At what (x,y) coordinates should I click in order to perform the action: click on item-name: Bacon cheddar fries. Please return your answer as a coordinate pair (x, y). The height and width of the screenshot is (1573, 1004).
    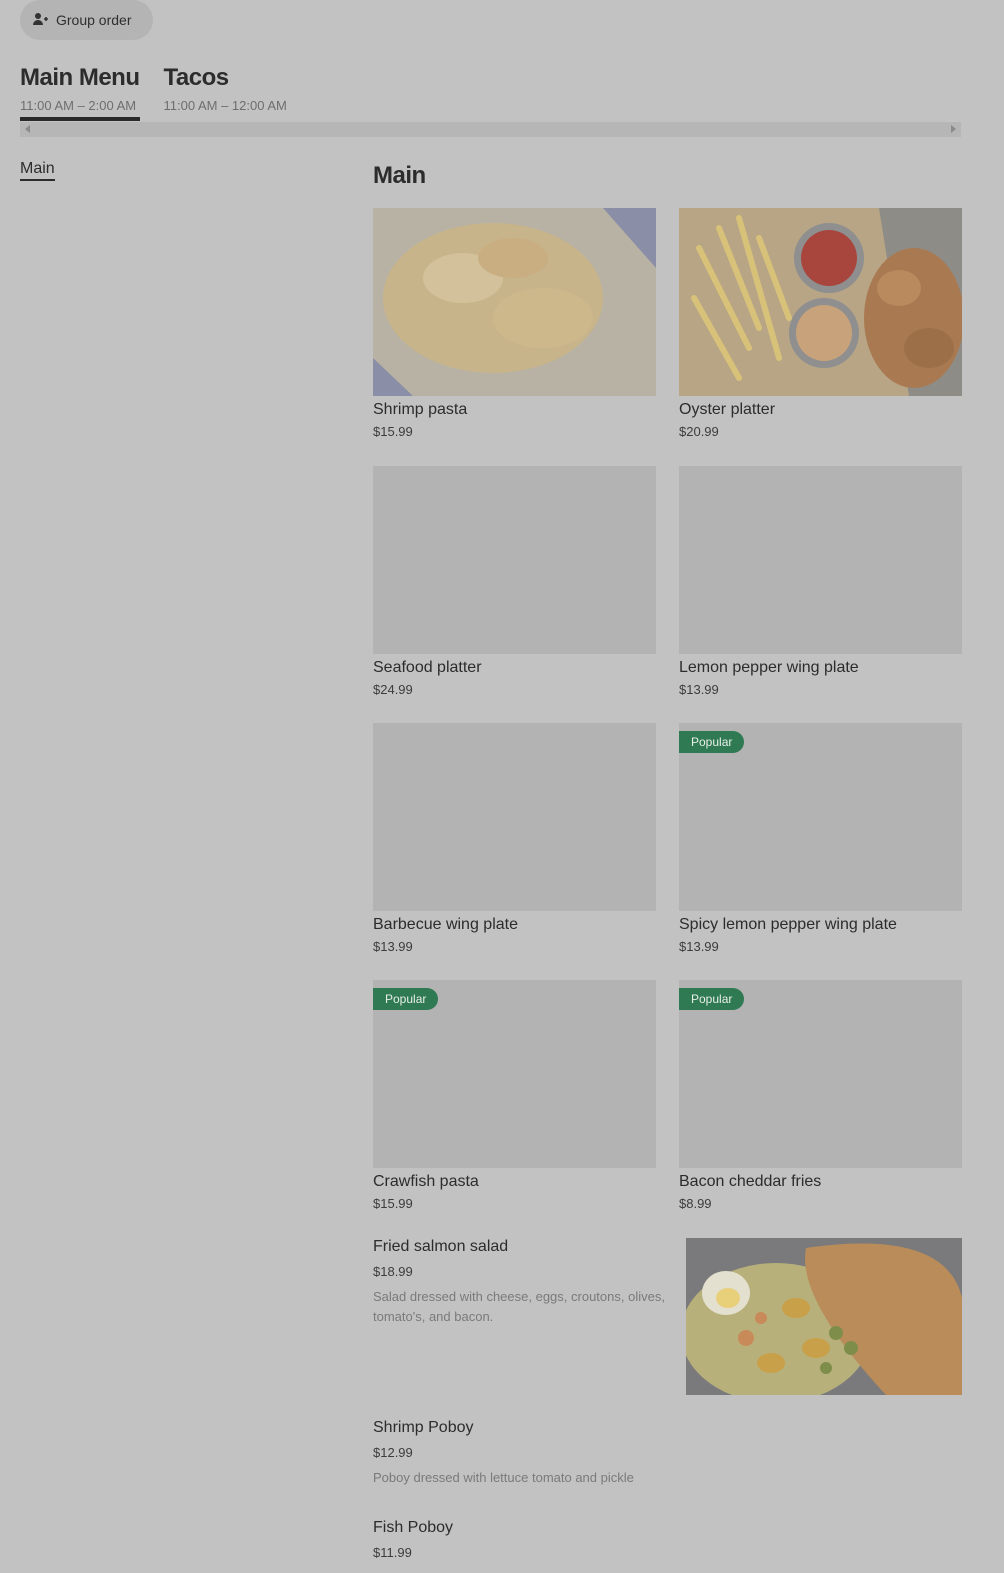
    Looking at the image, I should click on (750, 1181).